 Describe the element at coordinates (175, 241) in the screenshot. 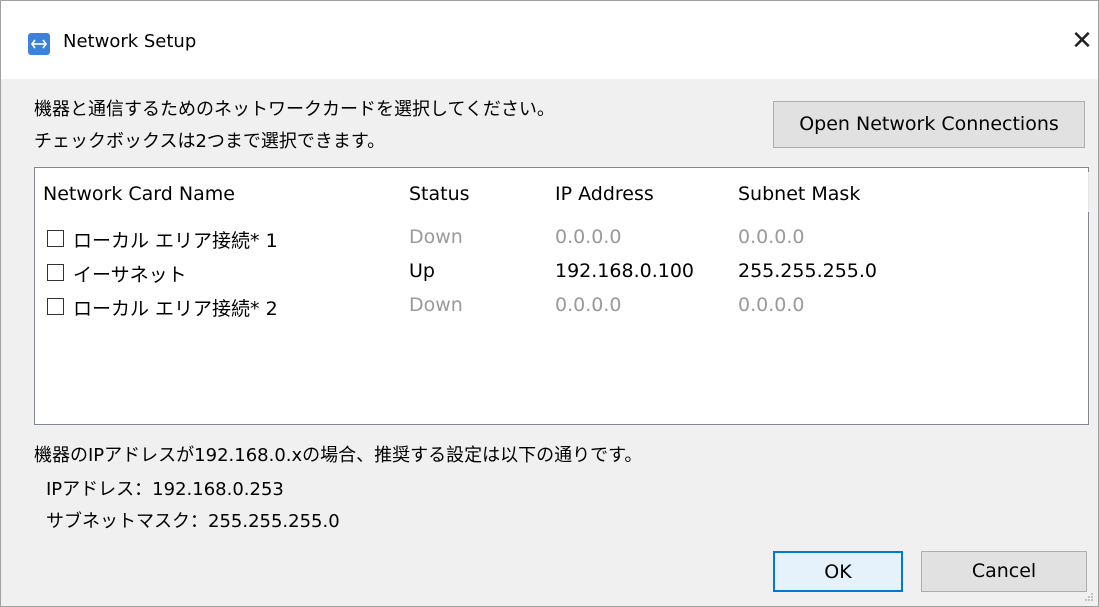

I see `network-card-name: ローカル エリア接続* 1` at that location.